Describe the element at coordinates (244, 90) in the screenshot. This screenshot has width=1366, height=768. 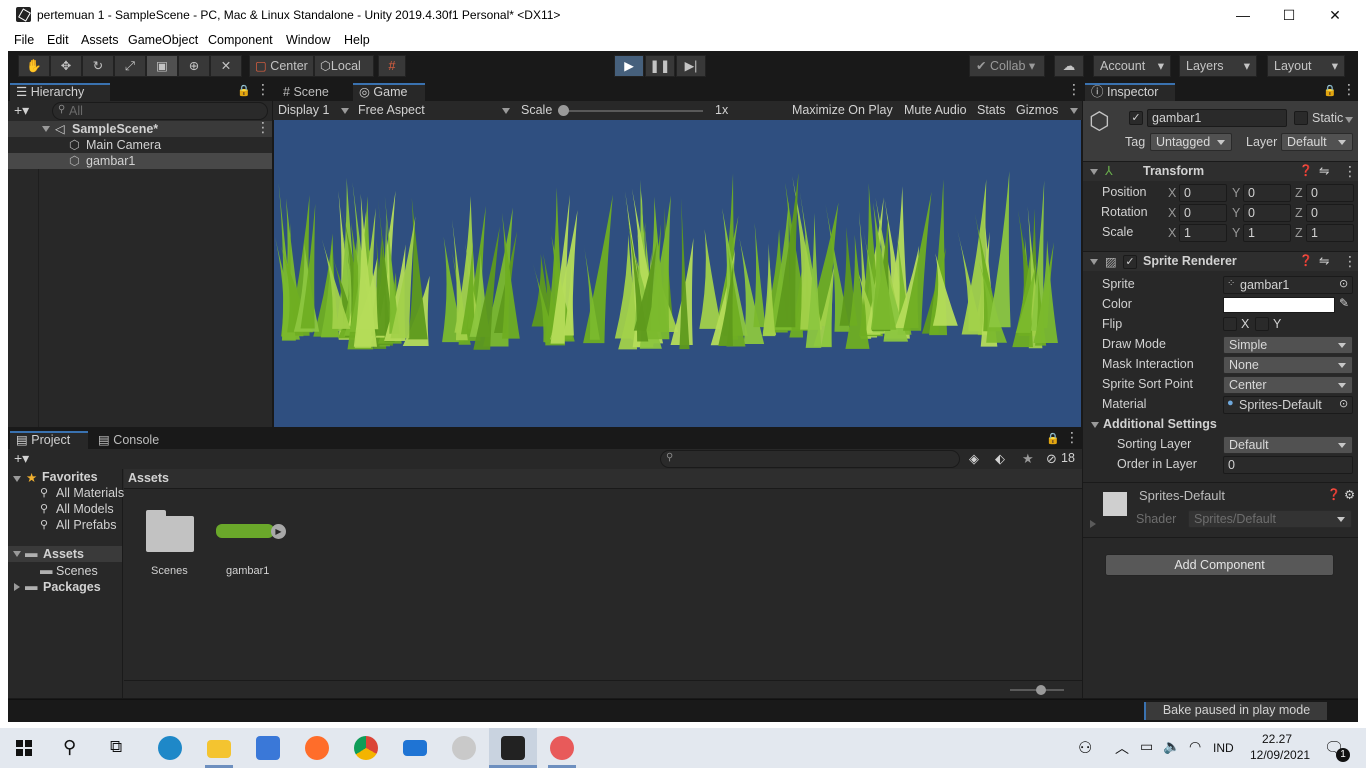
I see `lock-icon: 🔒` at that location.